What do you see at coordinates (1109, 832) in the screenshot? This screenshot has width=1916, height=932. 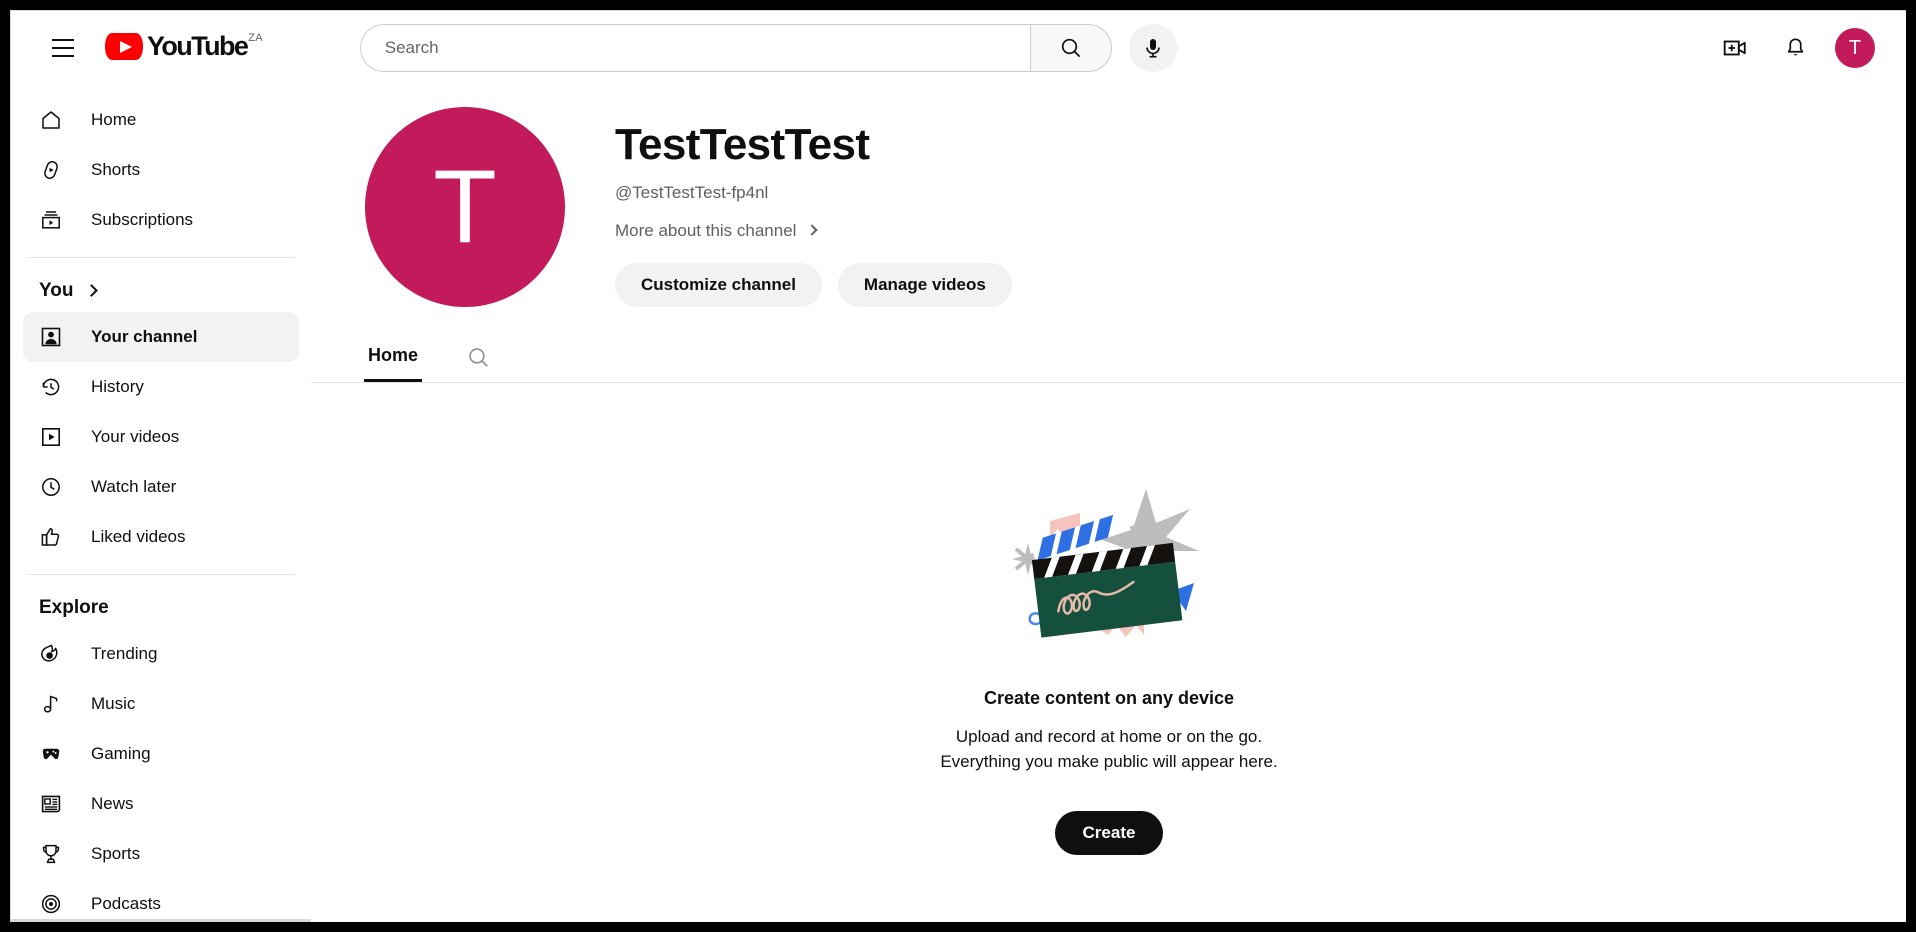 I see `create-button: Create` at bounding box center [1109, 832].